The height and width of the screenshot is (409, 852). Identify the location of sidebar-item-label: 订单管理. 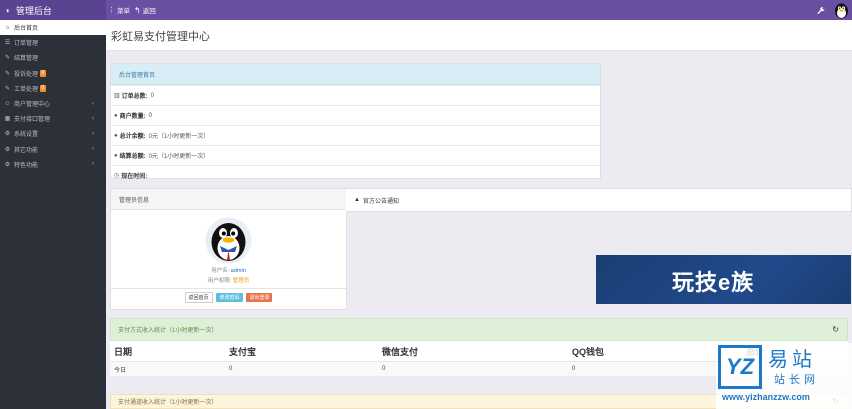
(26, 44).